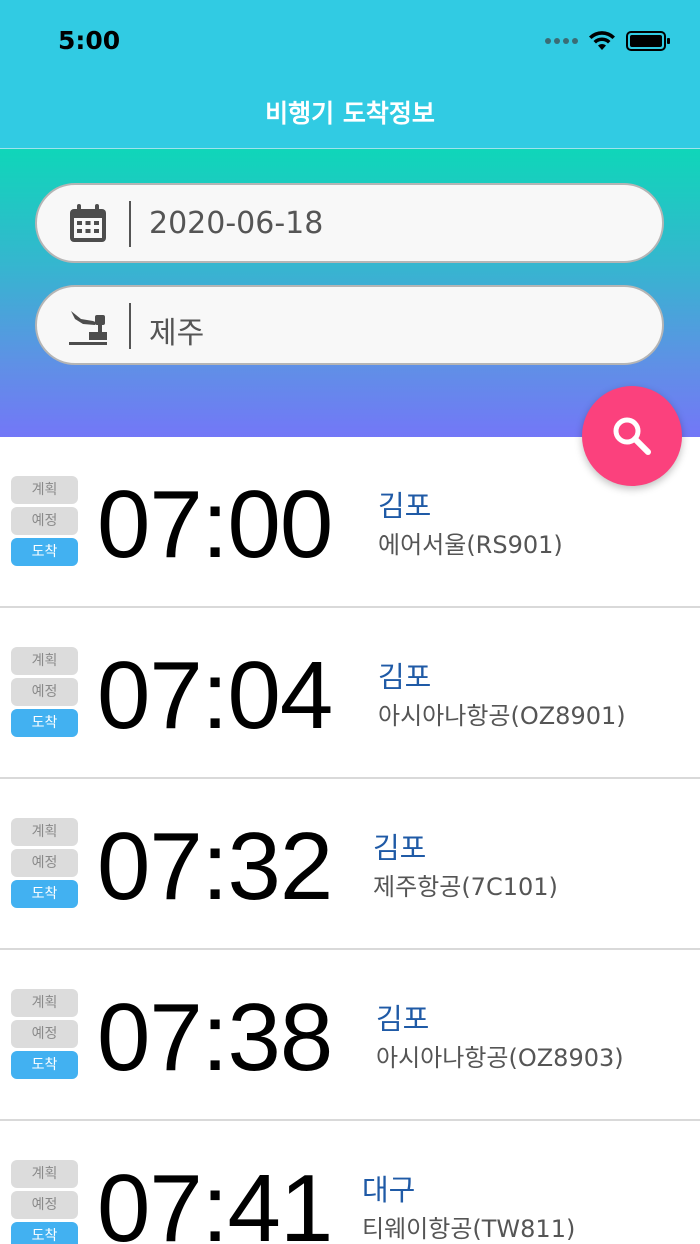  What do you see at coordinates (350, 113) in the screenshot?
I see `page-title: 비행기 도착정보` at bounding box center [350, 113].